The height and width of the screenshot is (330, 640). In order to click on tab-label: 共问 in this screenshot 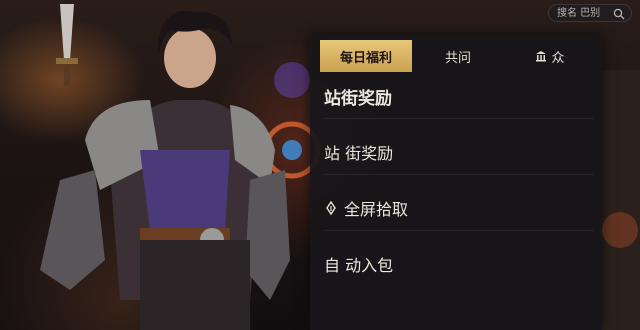, I will do `click(457, 58)`.